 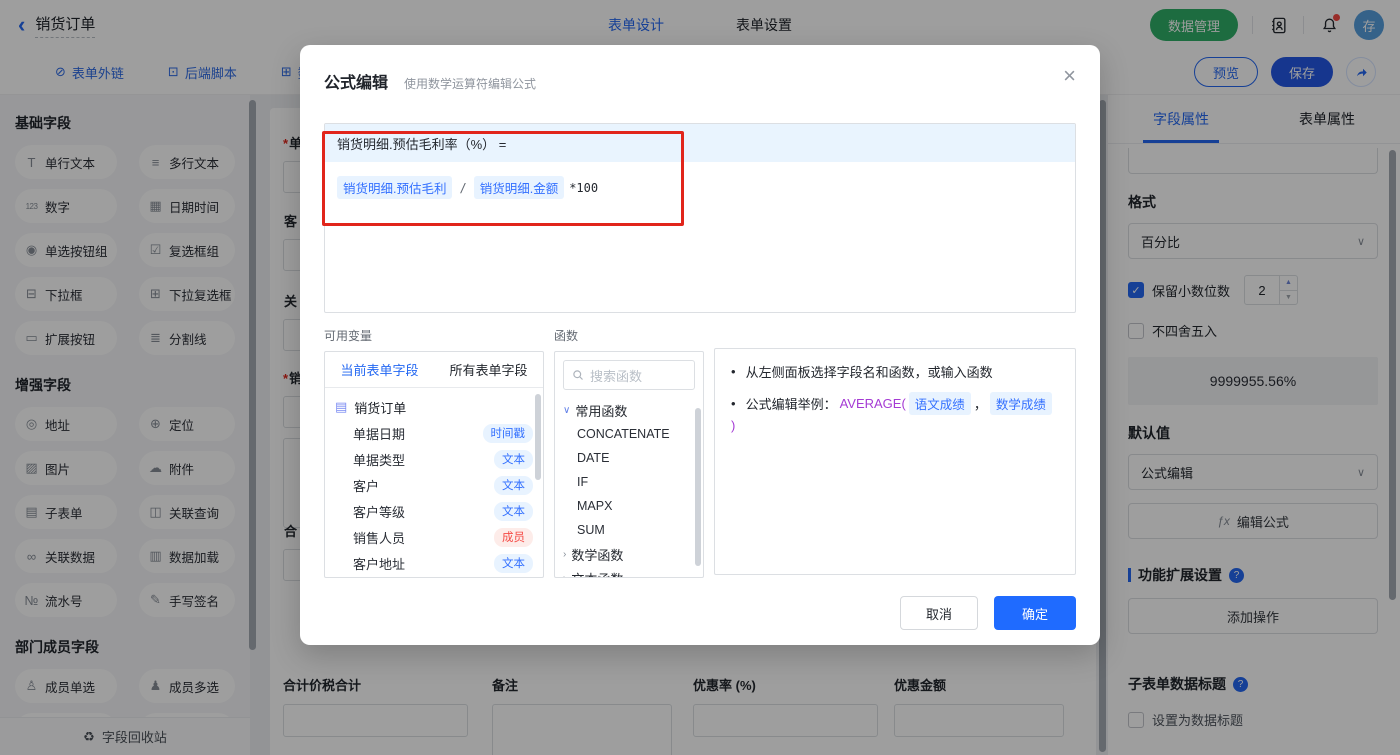 What do you see at coordinates (434, 459) in the screenshot?
I see `variable-row: 单据类型 文本` at bounding box center [434, 459].